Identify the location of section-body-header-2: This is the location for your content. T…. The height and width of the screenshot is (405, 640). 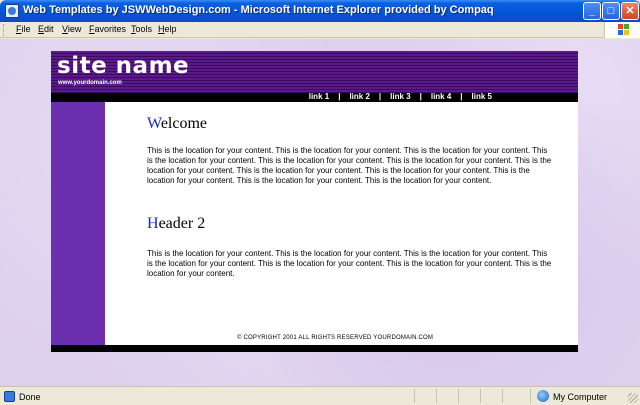
(349, 263).